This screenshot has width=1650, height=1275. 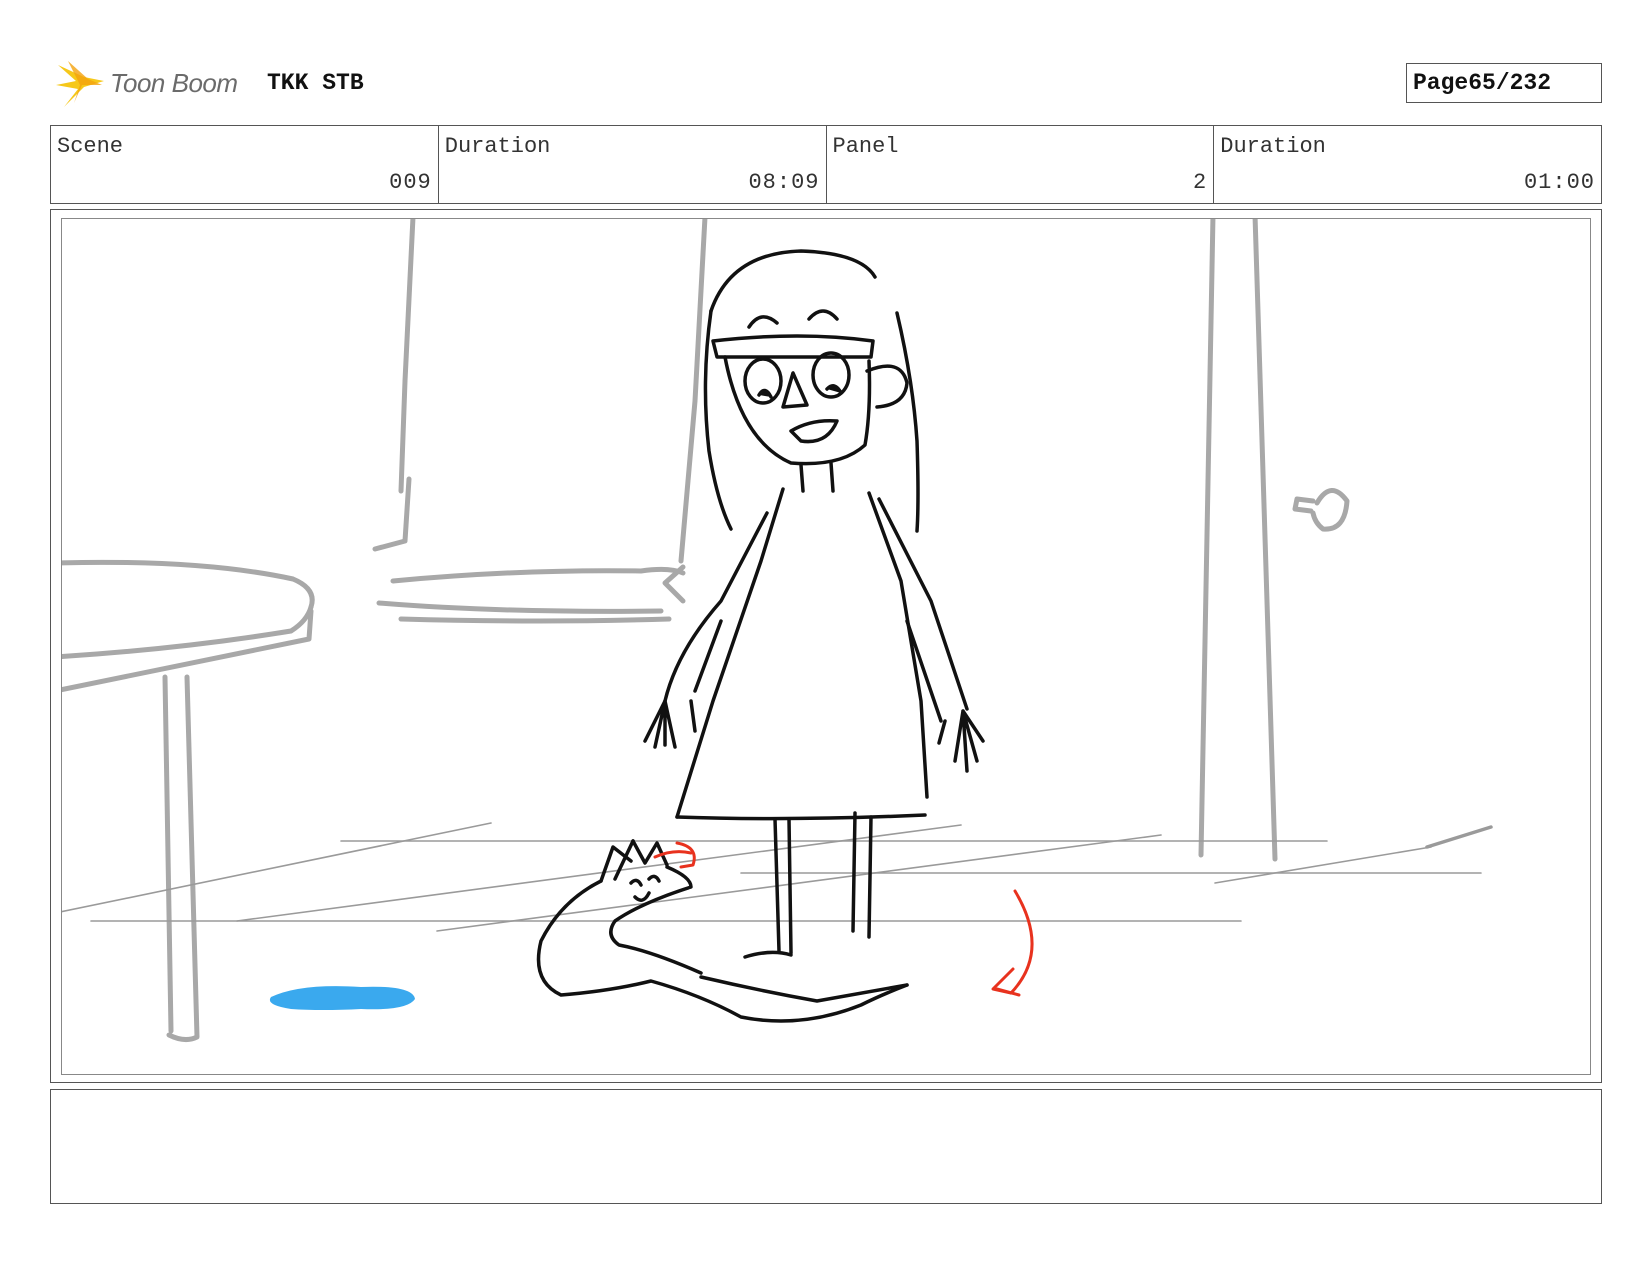 What do you see at coordinates (80, 84) in the screenshot?
I see `starburst-icon` at bounding box center [80, 84].